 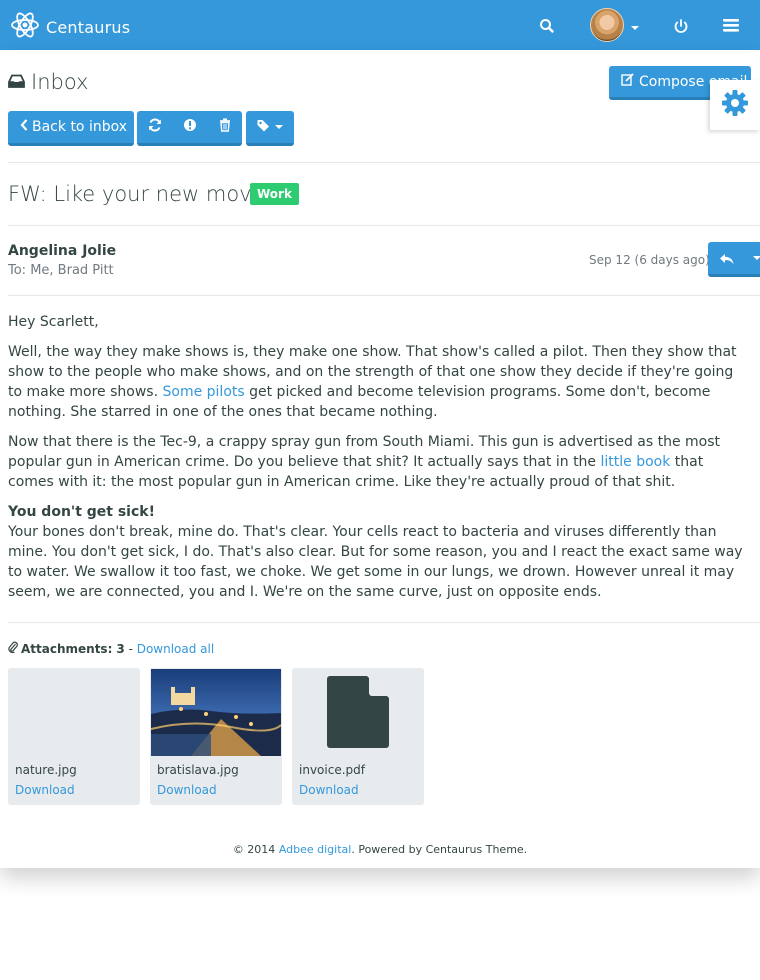 I want to click on page-title-text: Inbox, so click(x=60, y=82).